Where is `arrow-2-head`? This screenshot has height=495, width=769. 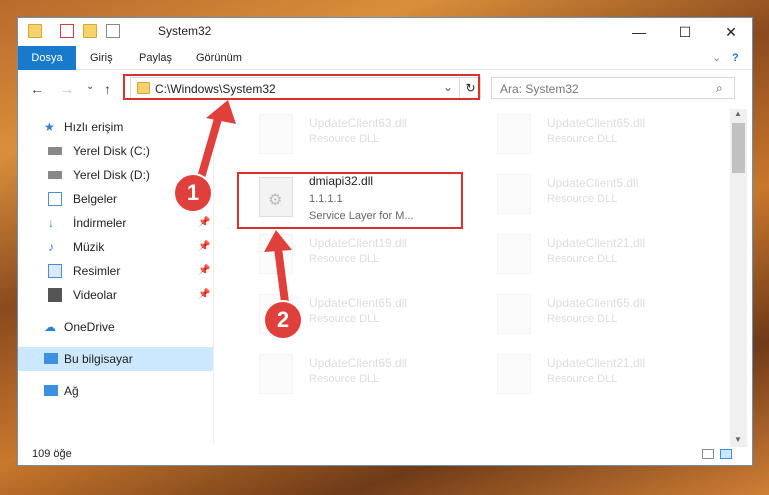 arrow-2-head is located at coordinates (278, 241).